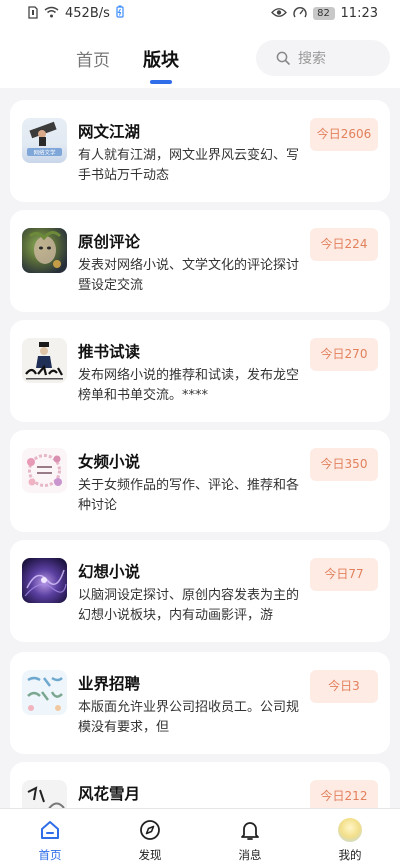  Describe the element at coordinates (93, 58) in the screenshot. I see `tab-home: 首页` at that location.